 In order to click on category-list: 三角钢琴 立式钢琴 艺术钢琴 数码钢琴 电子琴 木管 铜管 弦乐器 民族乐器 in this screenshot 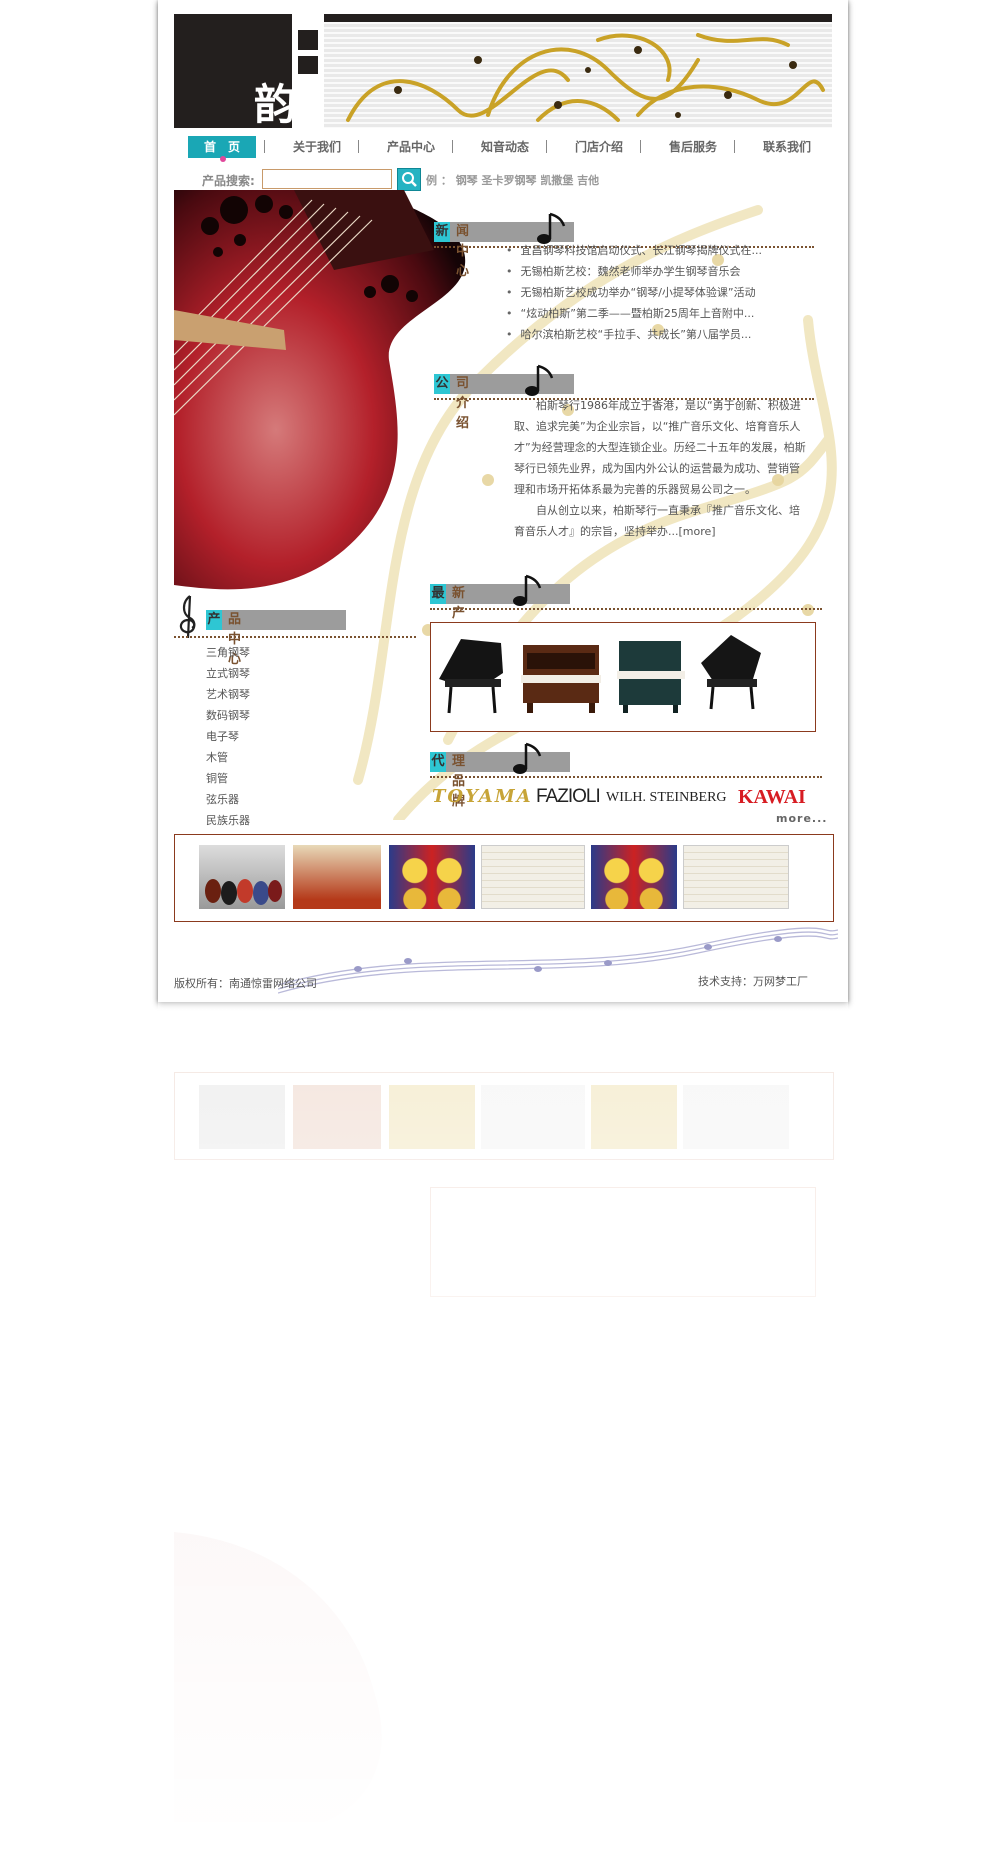, I will do `click(228, 736)`.